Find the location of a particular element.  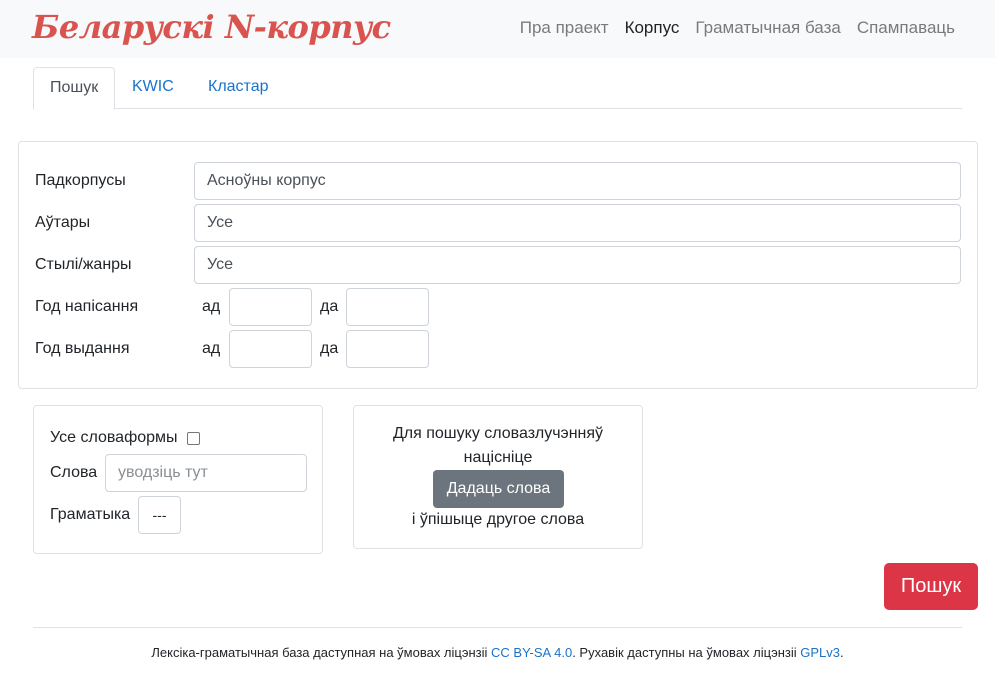

add-word-hint-after: і ўпішыце другое слова is located at coordinates (498, 519).